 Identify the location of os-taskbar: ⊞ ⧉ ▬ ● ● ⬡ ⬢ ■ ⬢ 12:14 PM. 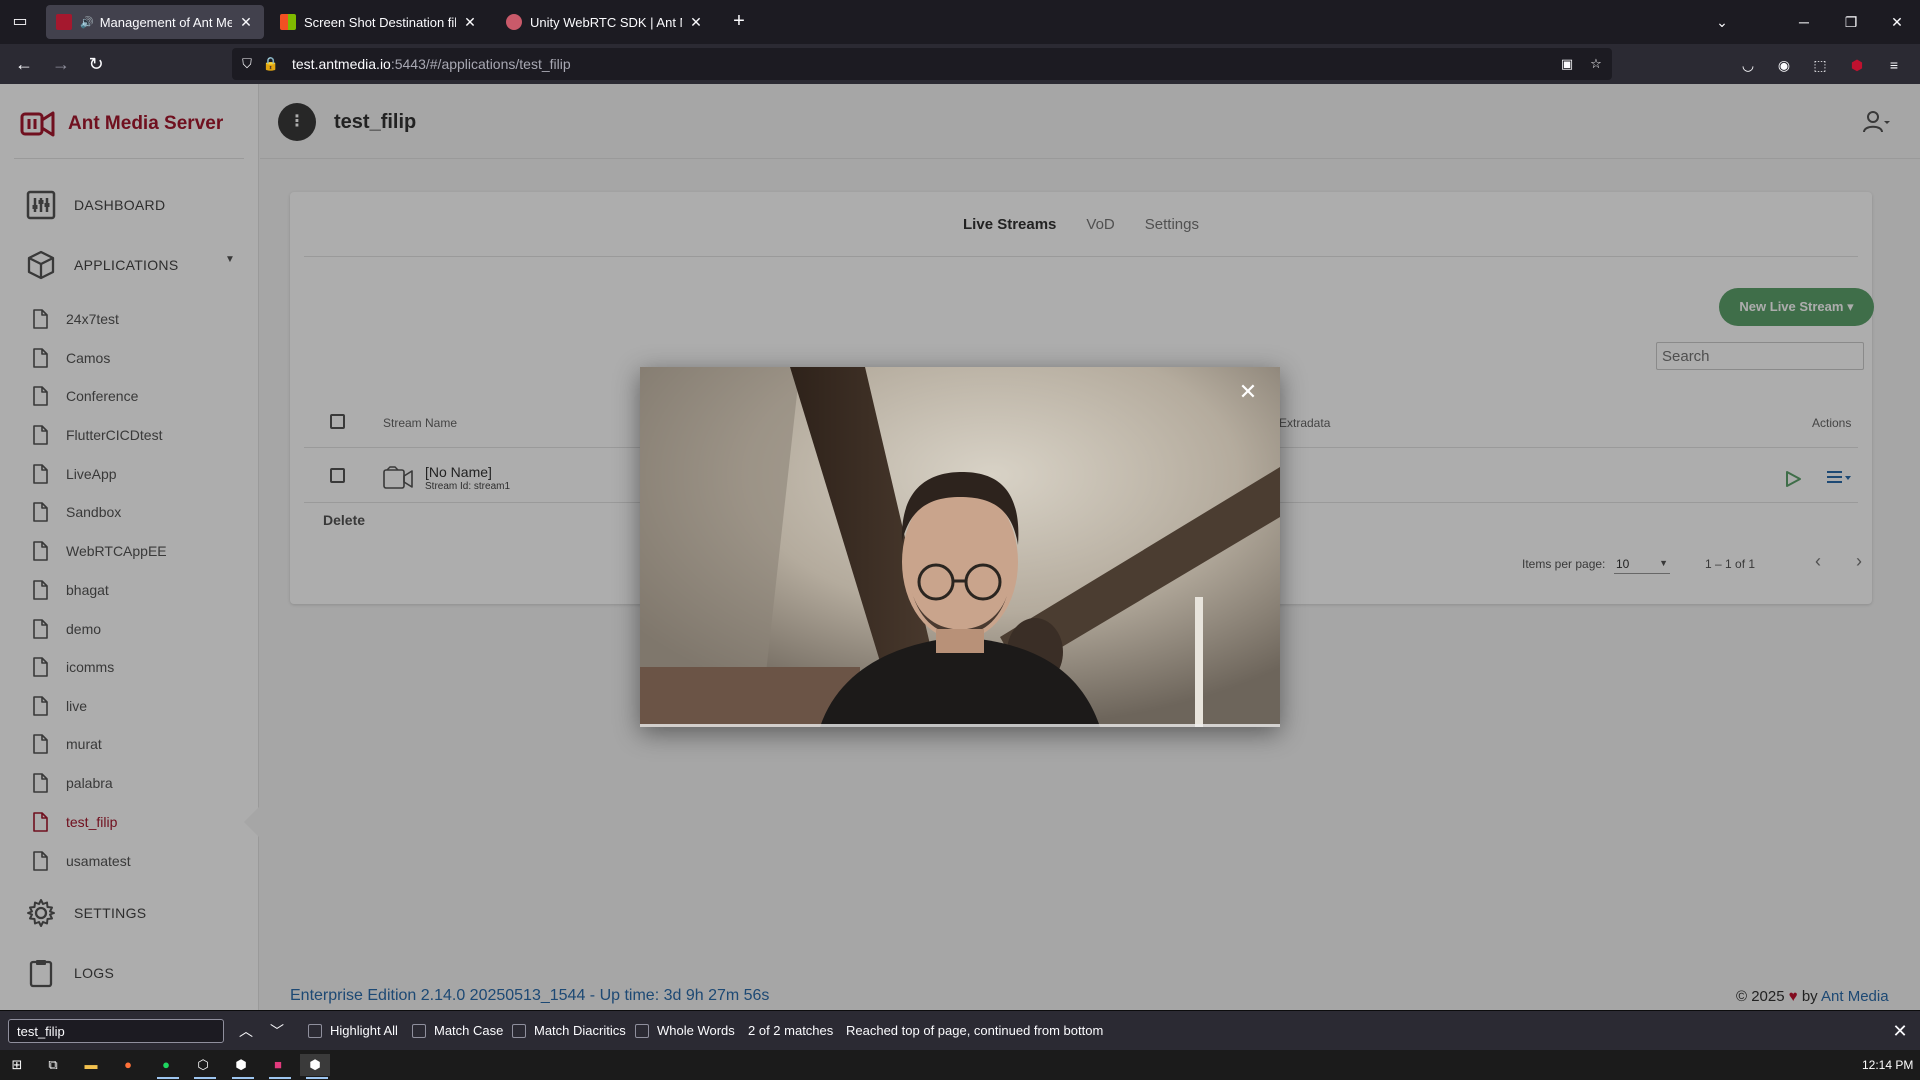
(960, 1065).